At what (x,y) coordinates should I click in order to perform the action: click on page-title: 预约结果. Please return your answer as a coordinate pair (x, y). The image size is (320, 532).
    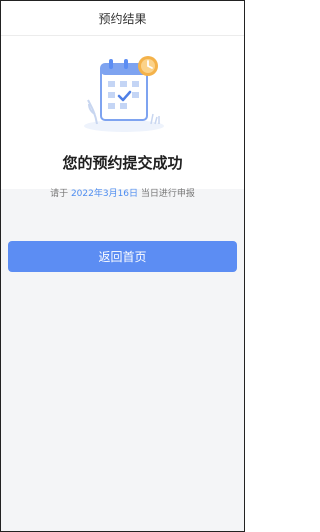
    Looking at the image, I should click on (122, 18).